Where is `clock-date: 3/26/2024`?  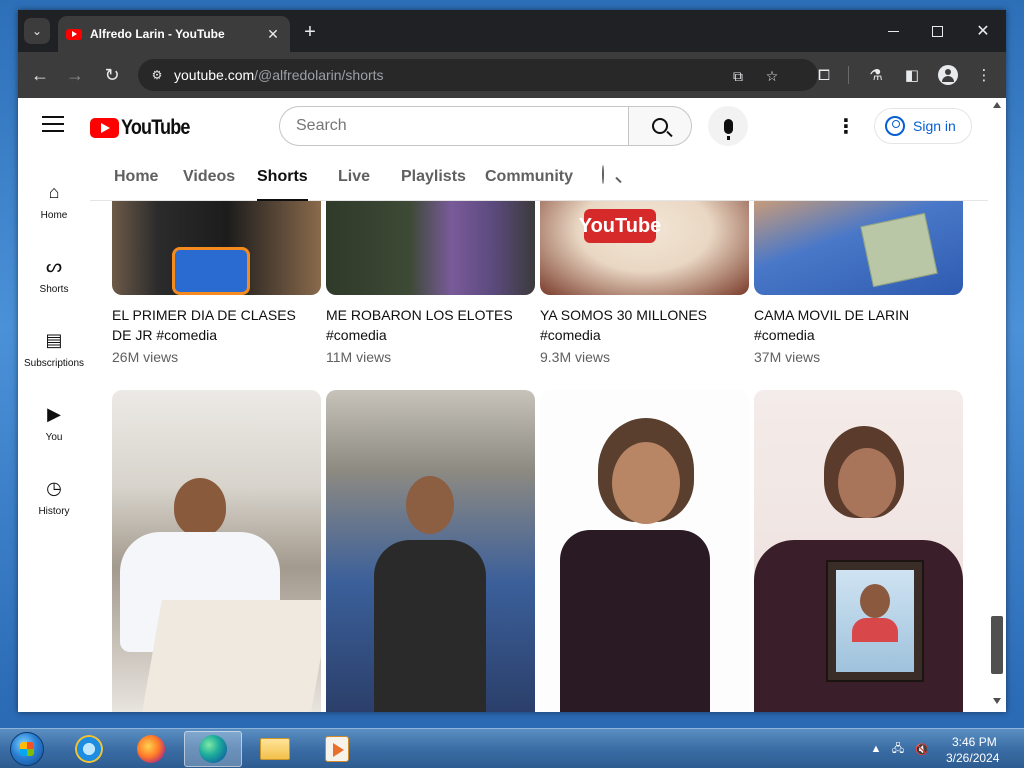 clock-date: 3/26/2024 is located at coordinates (972, 758).